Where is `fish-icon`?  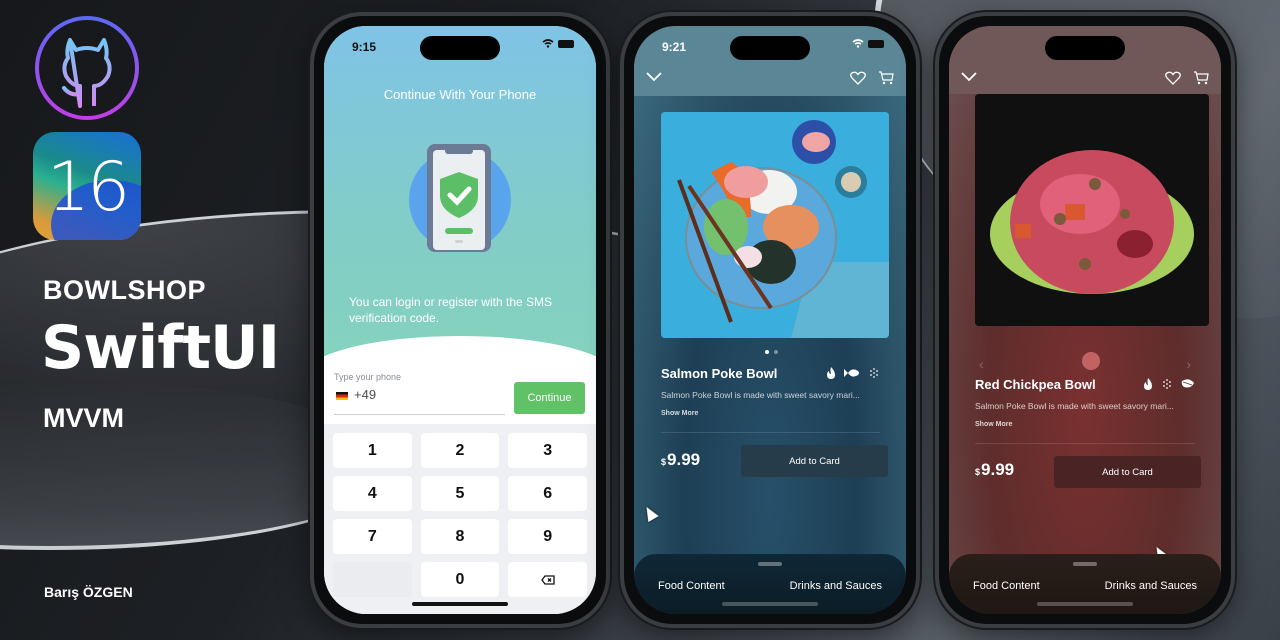
fish-icon is located at coordinates (851, 373).